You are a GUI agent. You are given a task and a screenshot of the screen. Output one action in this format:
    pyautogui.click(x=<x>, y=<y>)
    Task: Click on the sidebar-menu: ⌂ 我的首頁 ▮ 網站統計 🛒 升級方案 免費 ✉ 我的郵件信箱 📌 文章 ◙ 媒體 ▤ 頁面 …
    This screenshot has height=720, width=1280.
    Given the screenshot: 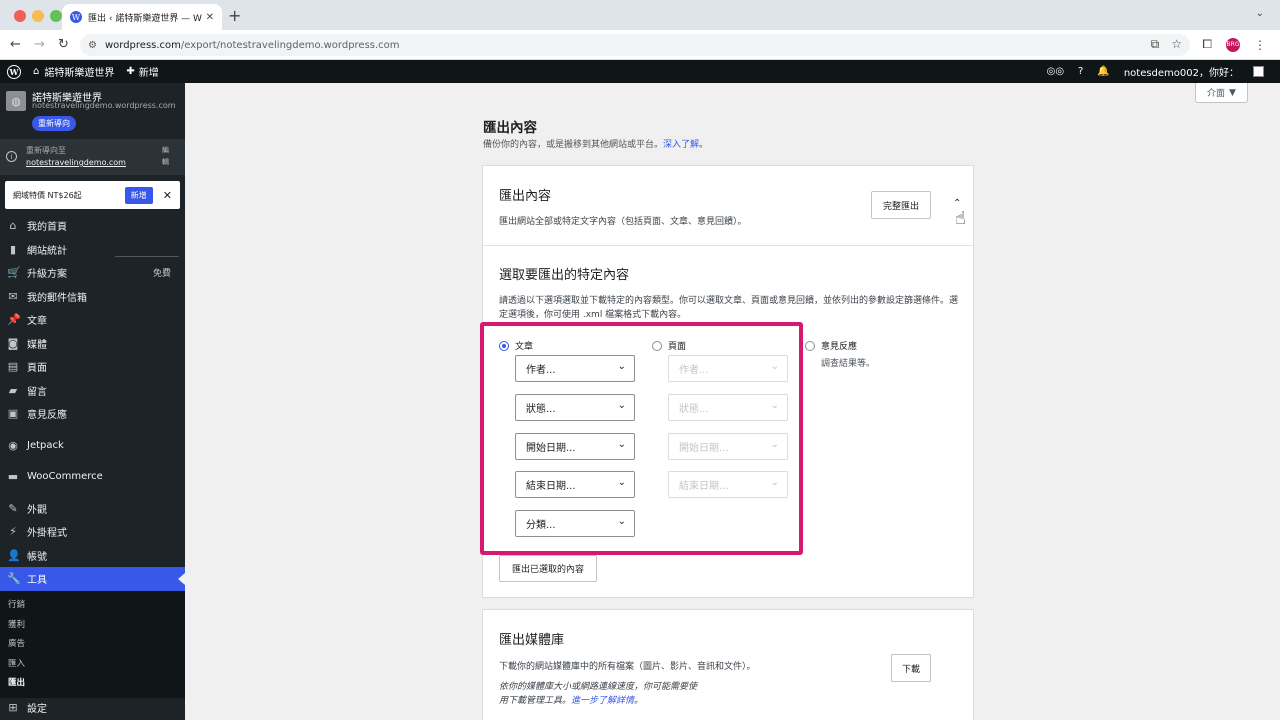 What is the action you would take?
    pyautogui.click(x=92, y=456)
    